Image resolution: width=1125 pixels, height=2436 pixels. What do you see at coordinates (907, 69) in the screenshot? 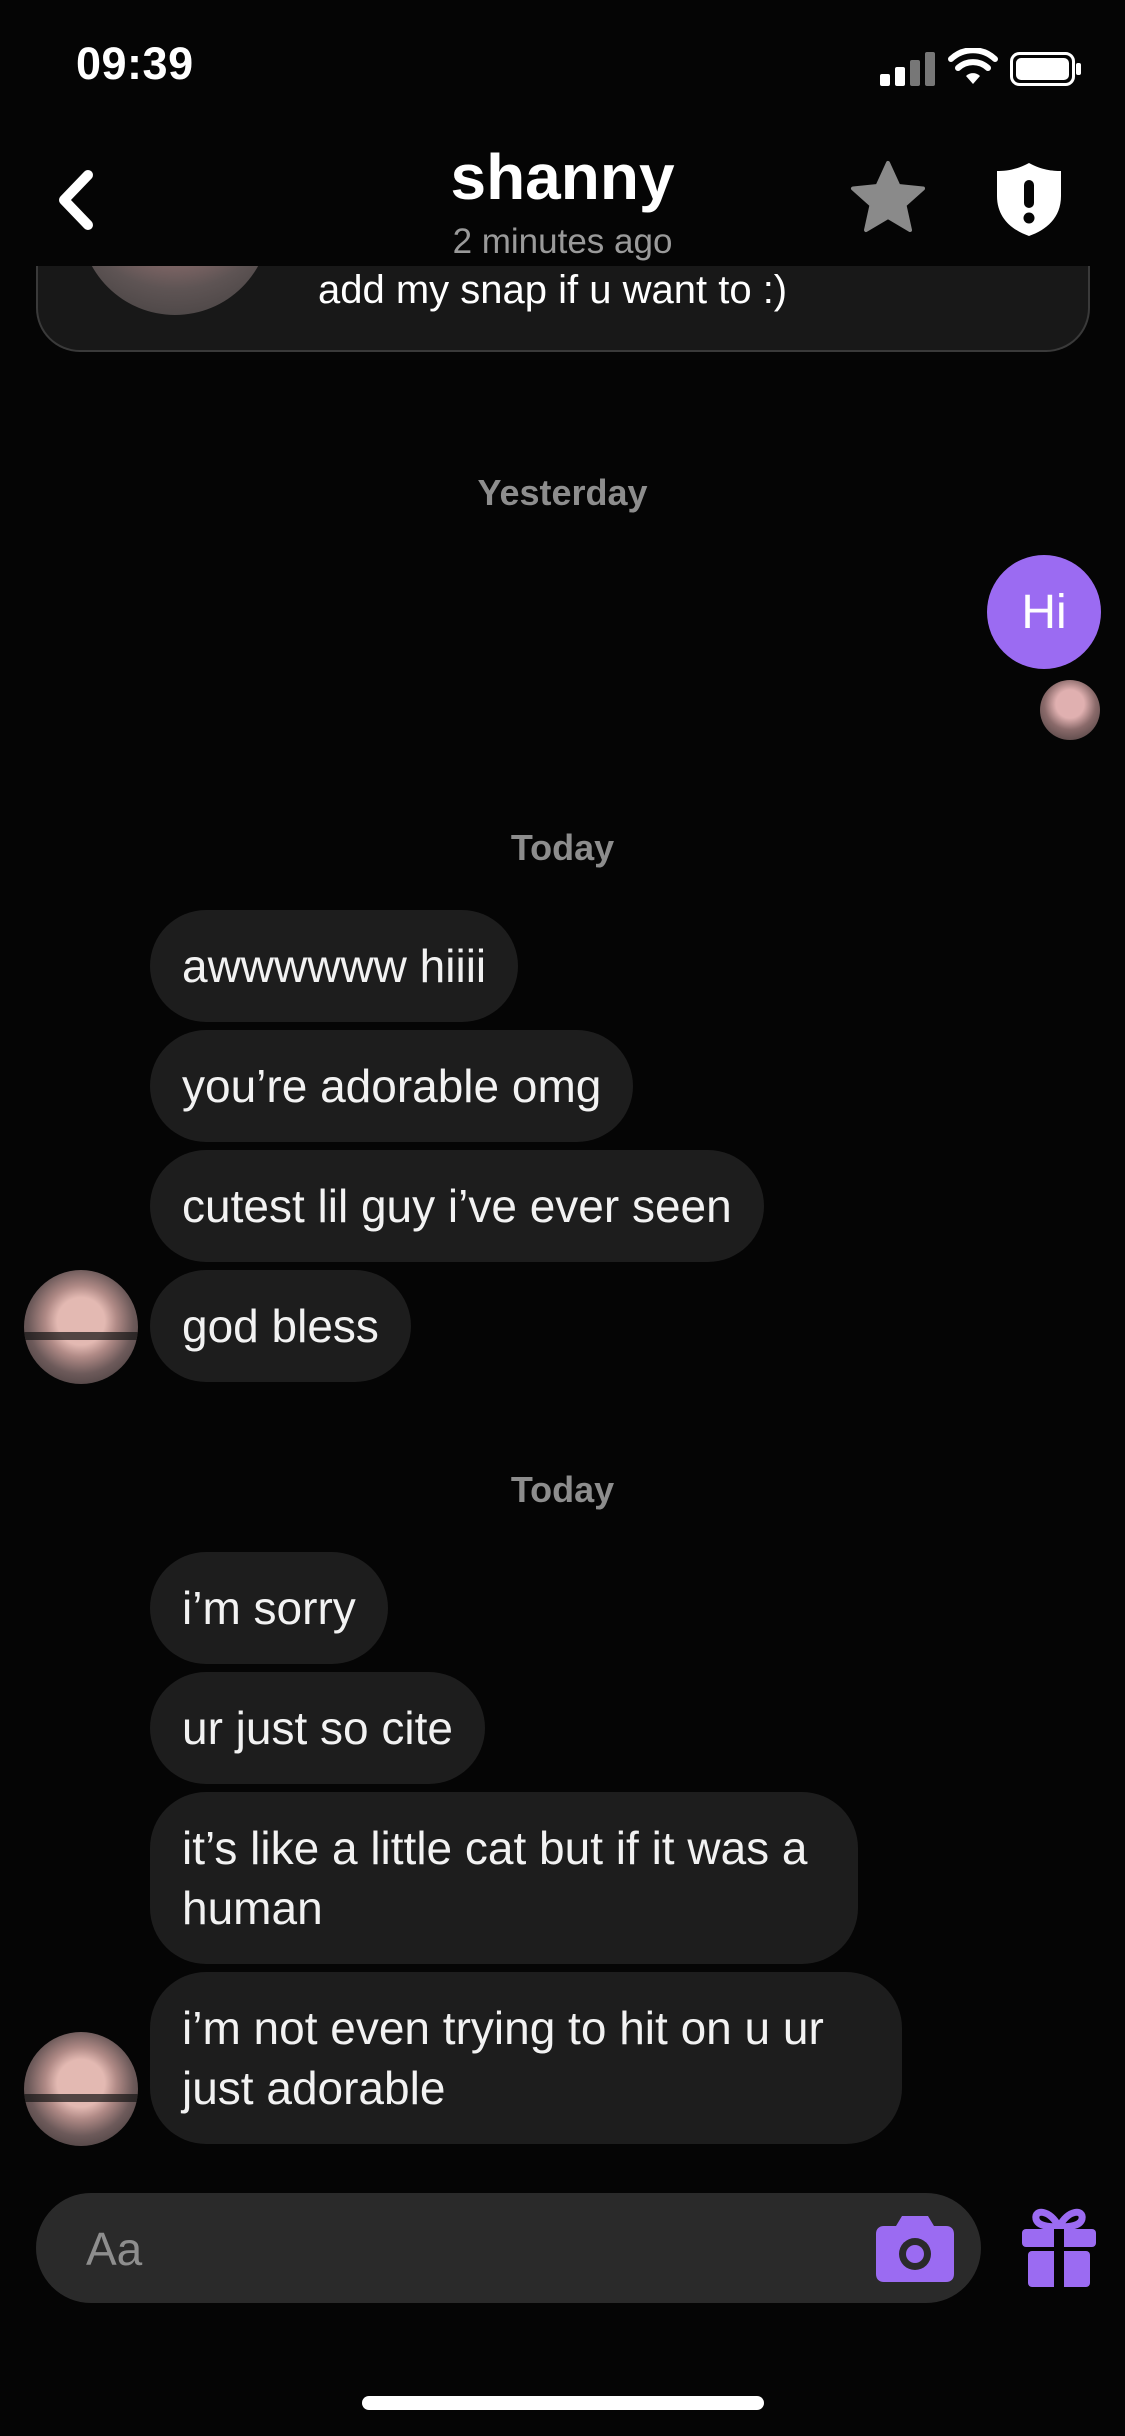
I see `cellular-signal-icon` at bounding box center [907, 69].